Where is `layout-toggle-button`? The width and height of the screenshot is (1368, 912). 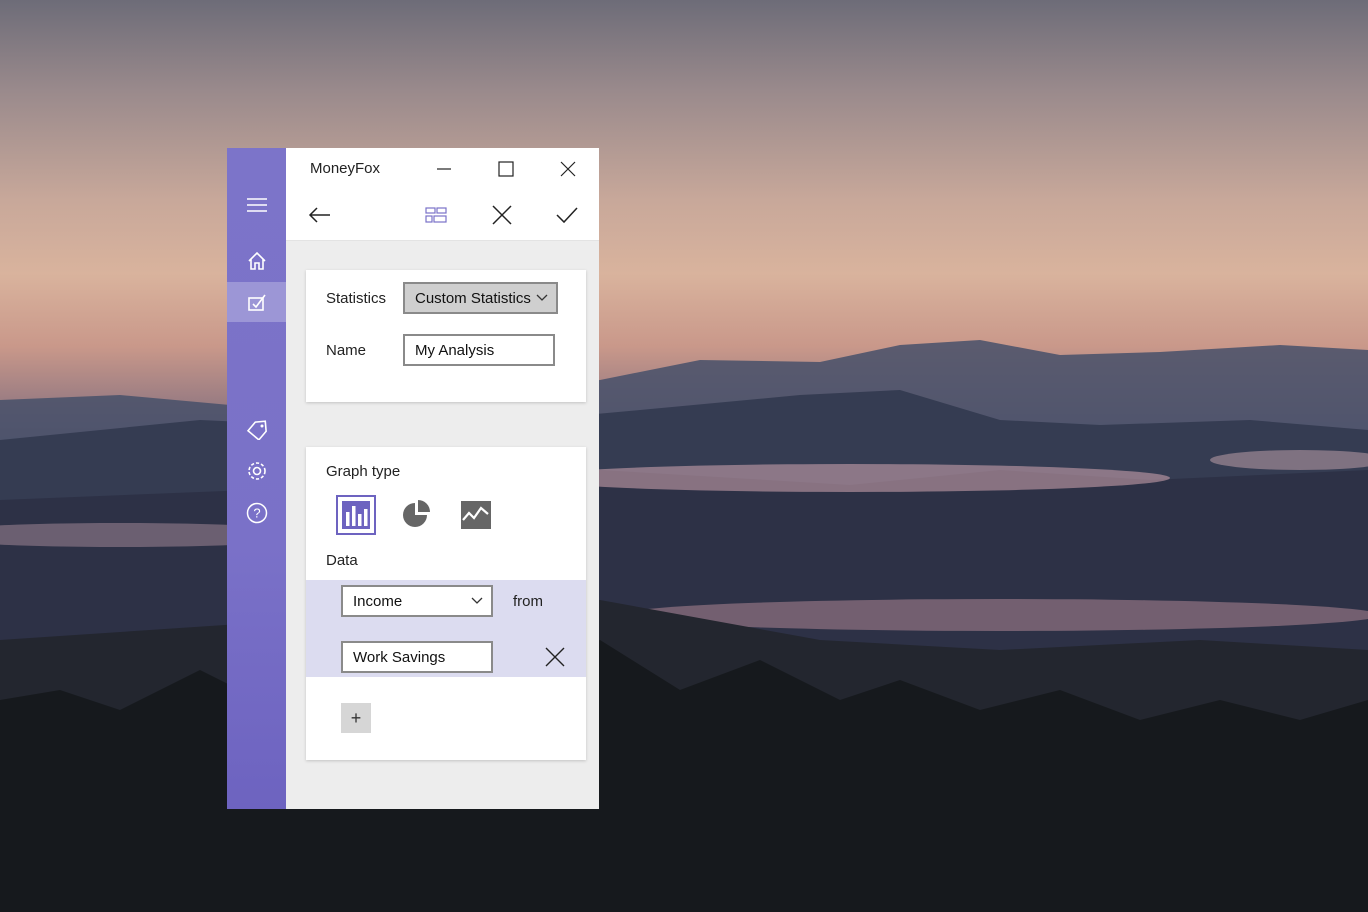
layout-toggle-button is located at coordinates (436, 215).